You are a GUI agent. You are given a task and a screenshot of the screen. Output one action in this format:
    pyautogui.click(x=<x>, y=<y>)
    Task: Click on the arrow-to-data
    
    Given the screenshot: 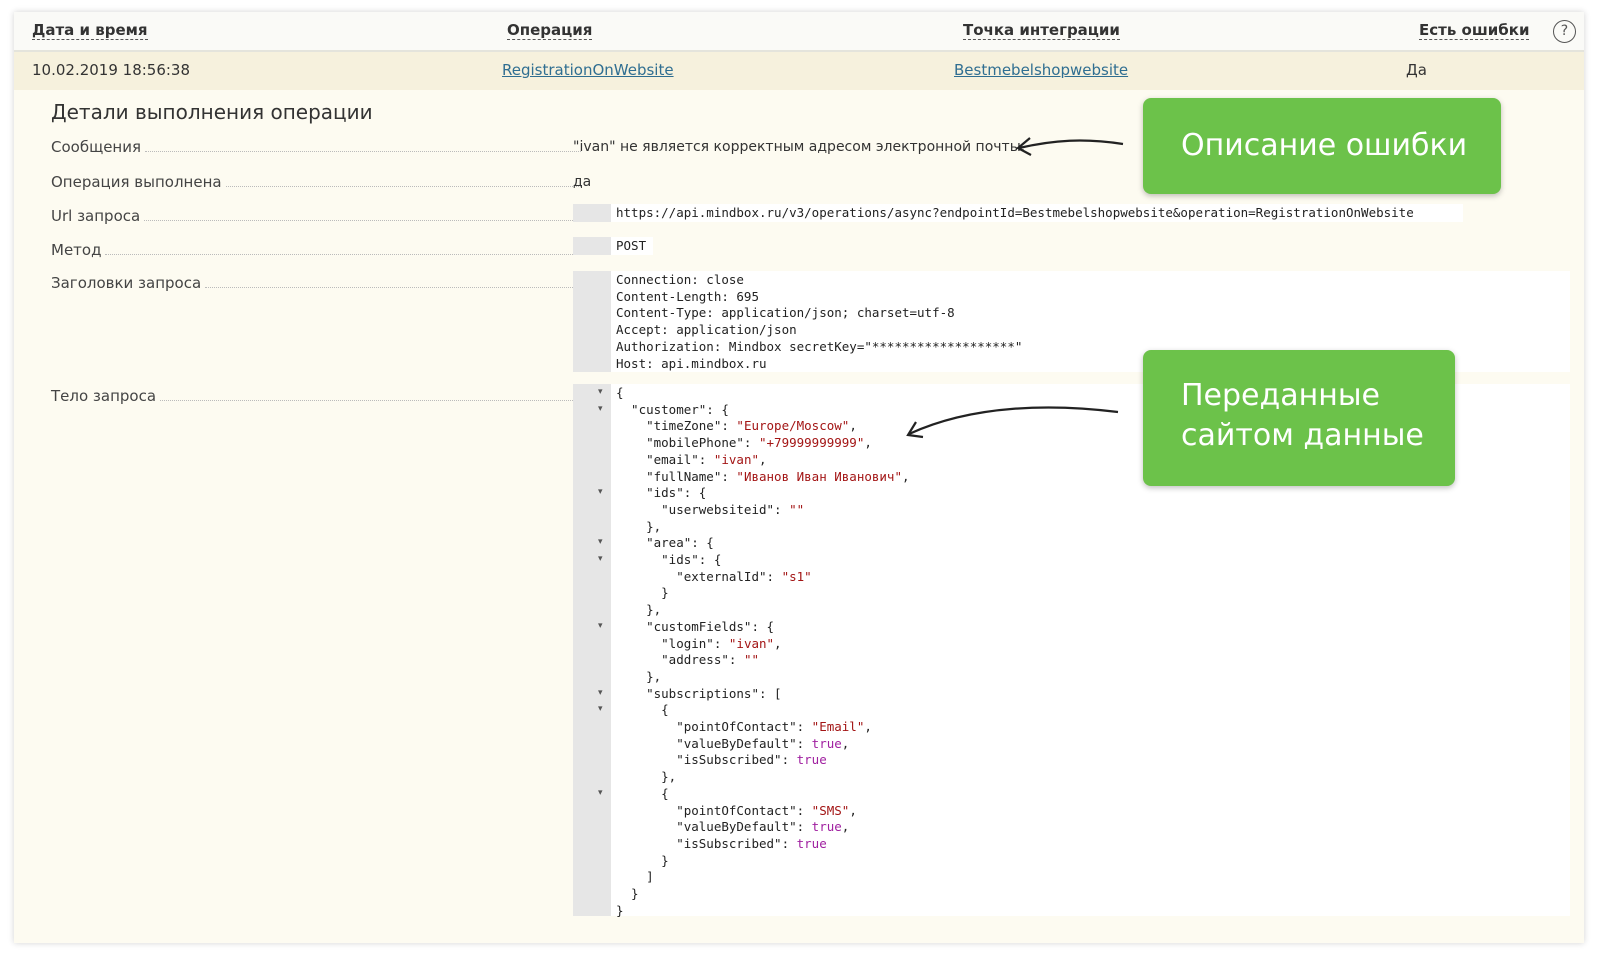 What is the action you would take?
    pyautogui.click(x=1013, y=420)
    